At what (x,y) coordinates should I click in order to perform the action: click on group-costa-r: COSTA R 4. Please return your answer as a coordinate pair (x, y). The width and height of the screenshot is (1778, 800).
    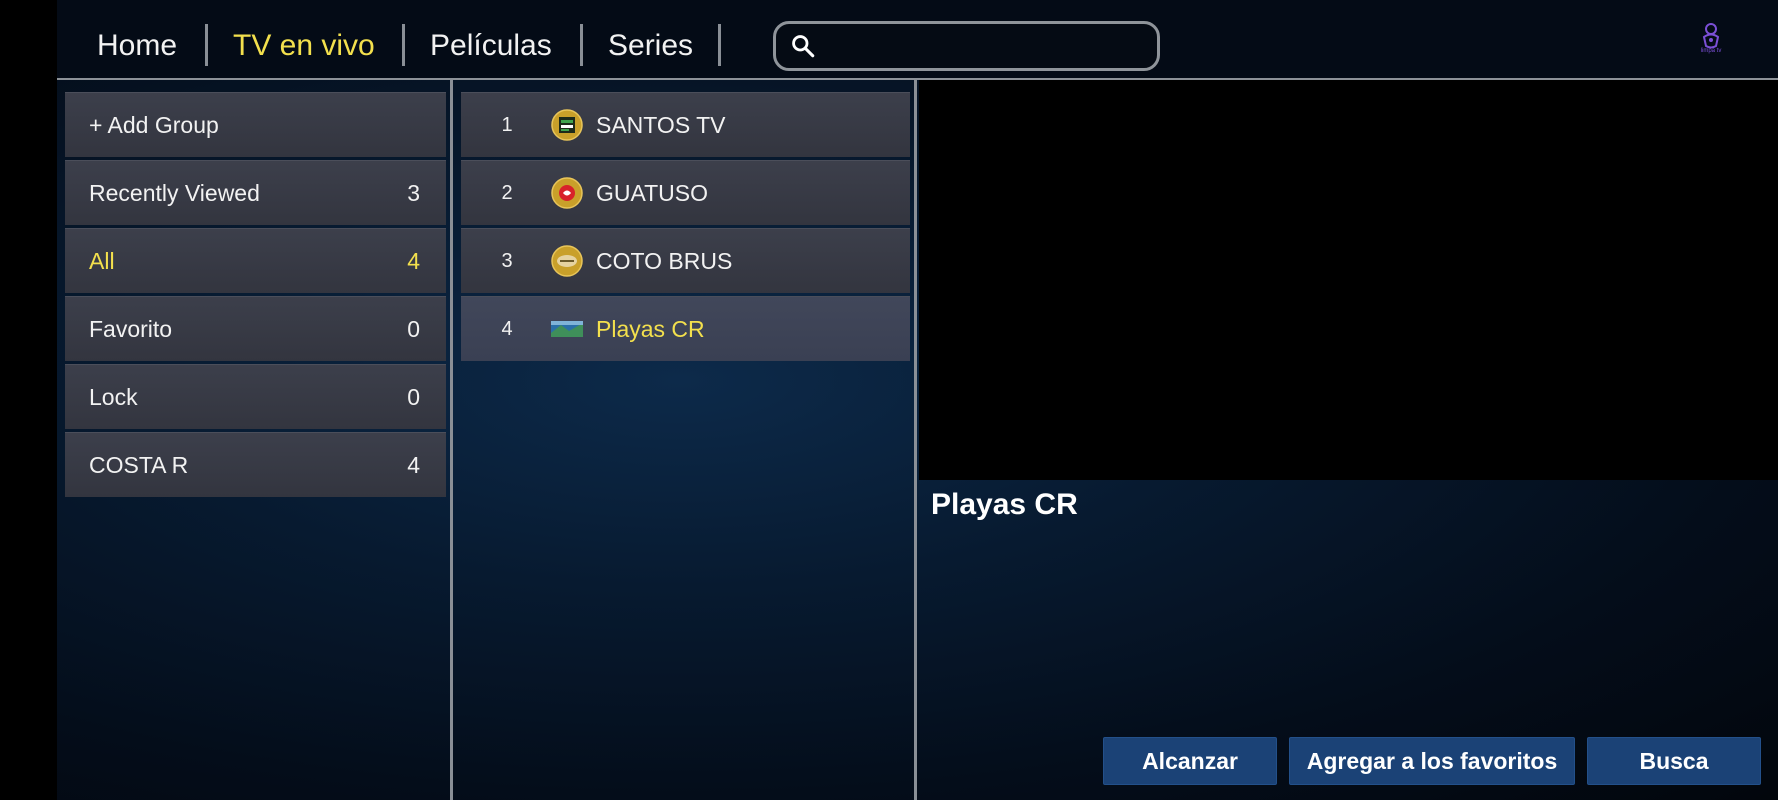
    Looking at the image, I should click on (255, 464).